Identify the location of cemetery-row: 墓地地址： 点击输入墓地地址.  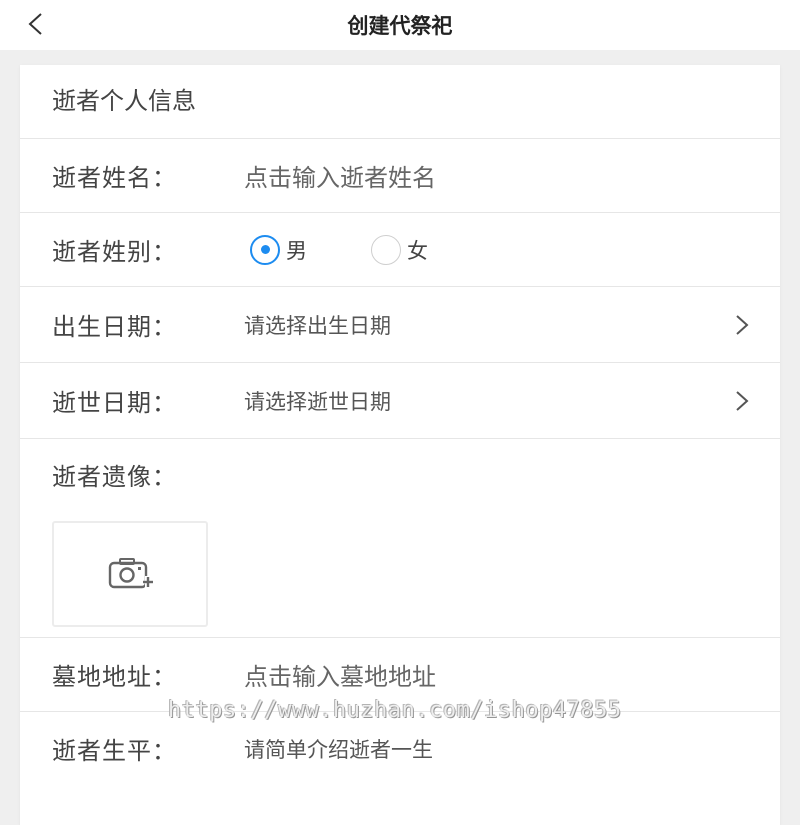
(400, 675).